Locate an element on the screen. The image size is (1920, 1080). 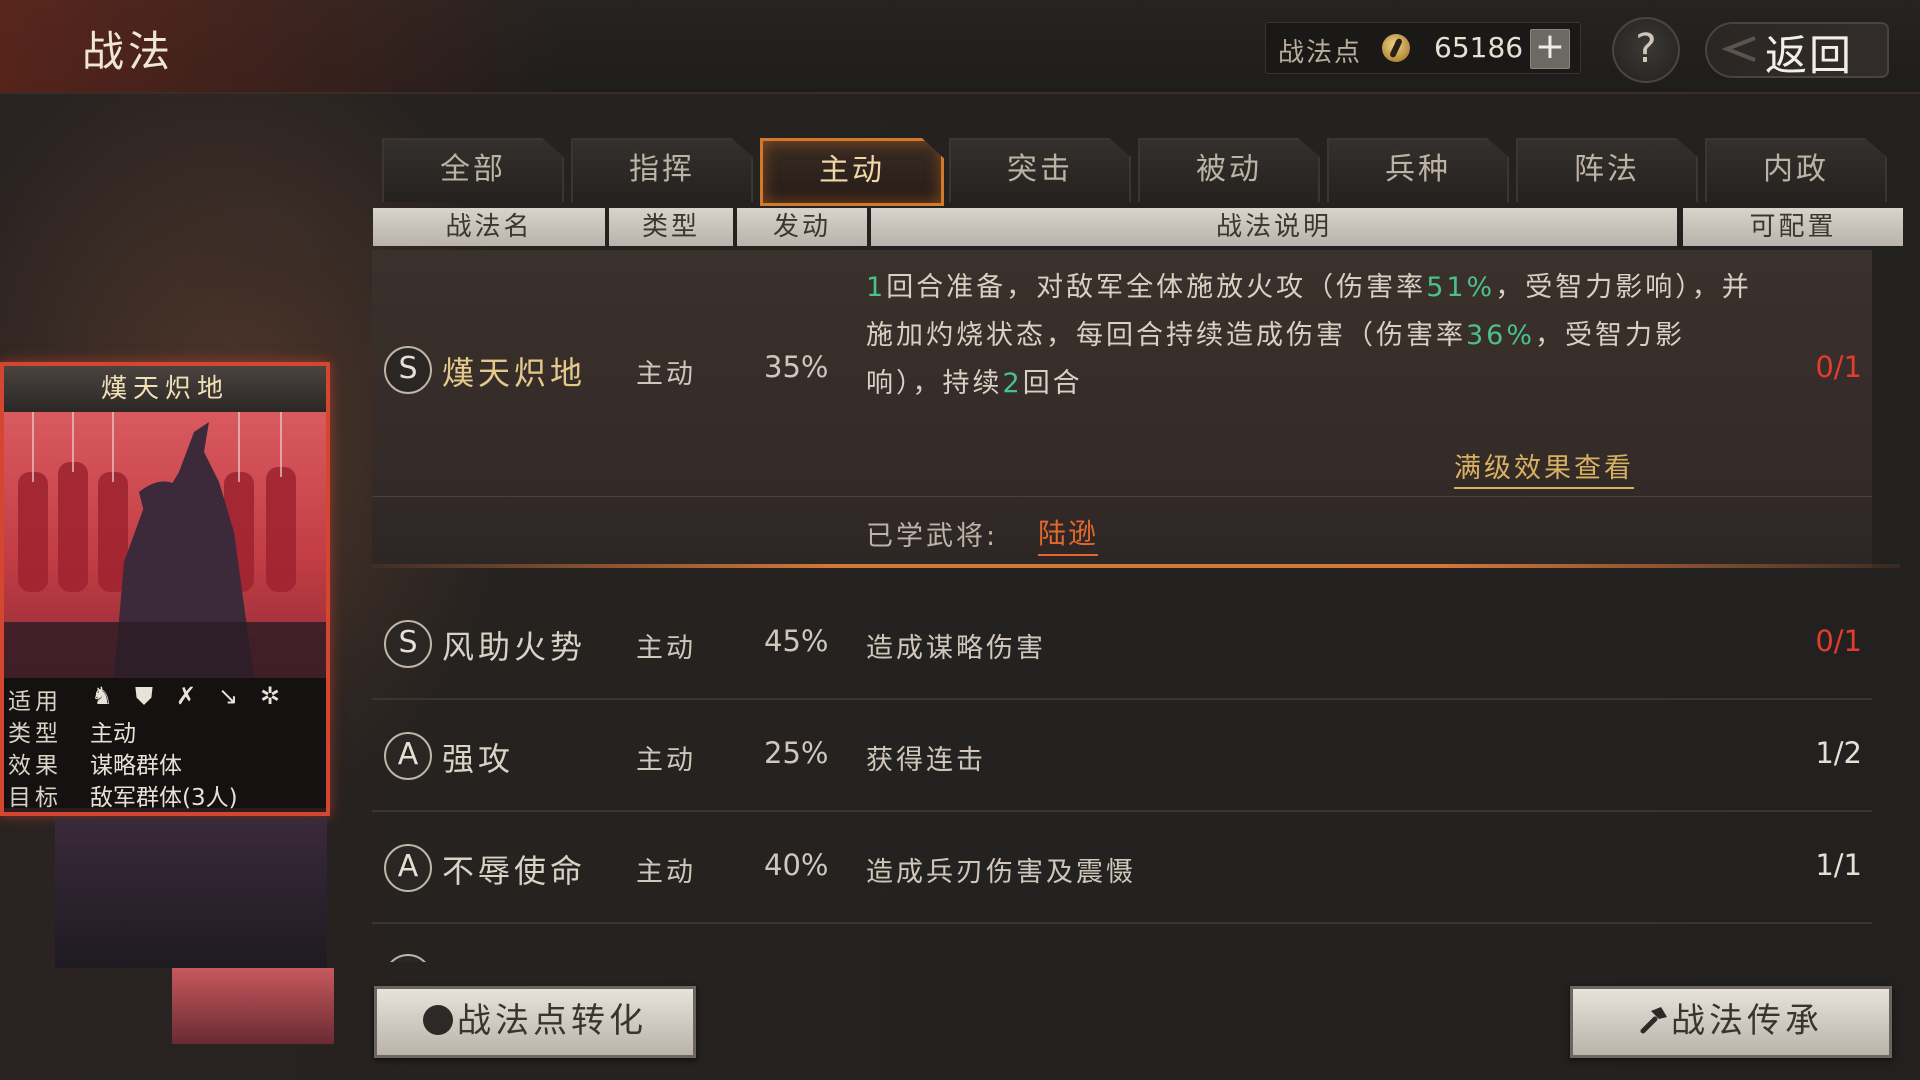
back-button: 返回 is located at coordinates (1800, 48).